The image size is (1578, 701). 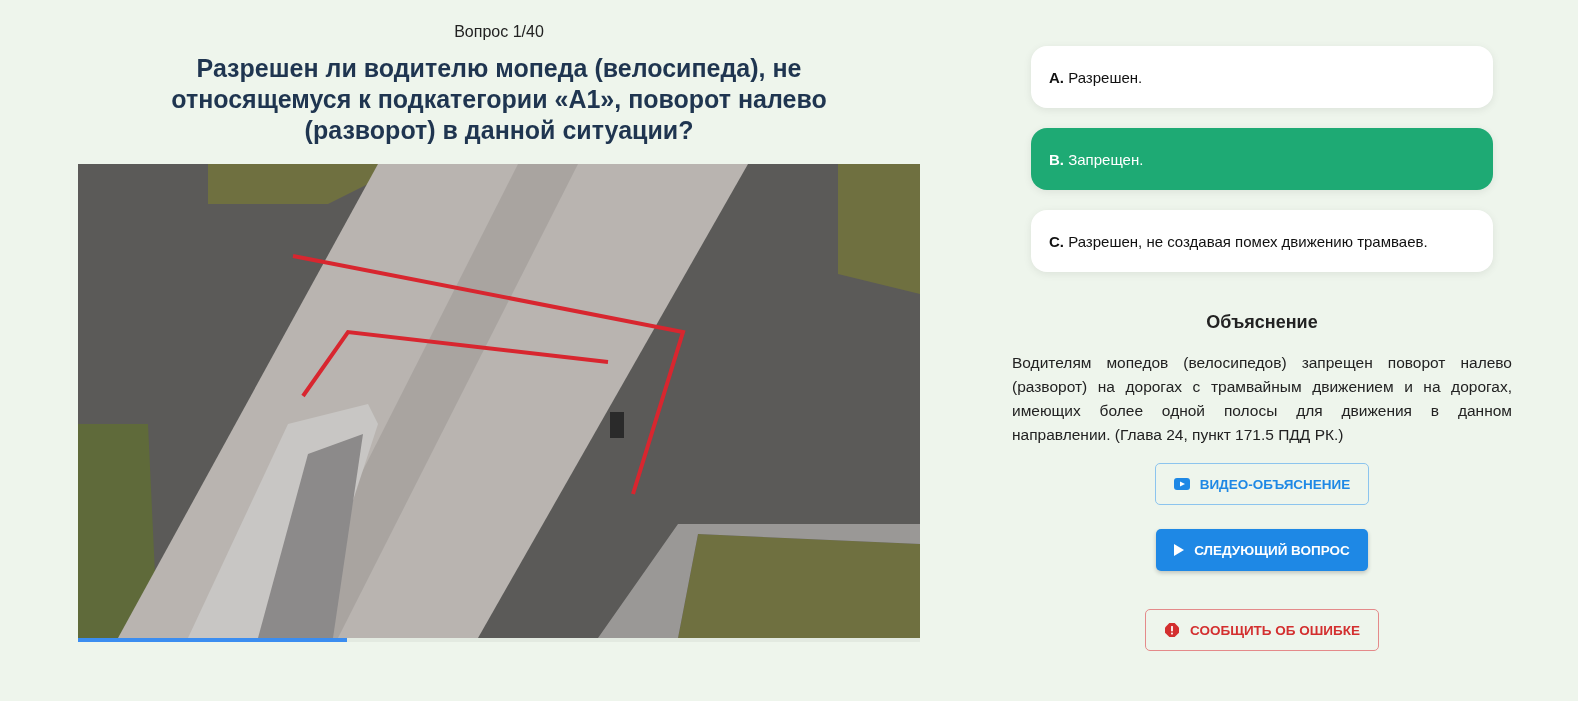 I want to click on question-text: Разрешен ли водителю мопеда (велосипеда), не относящемуся к подкатегории «А1», поворот налево (разворот) в данной ситуации?, so click(x=499, y=99).